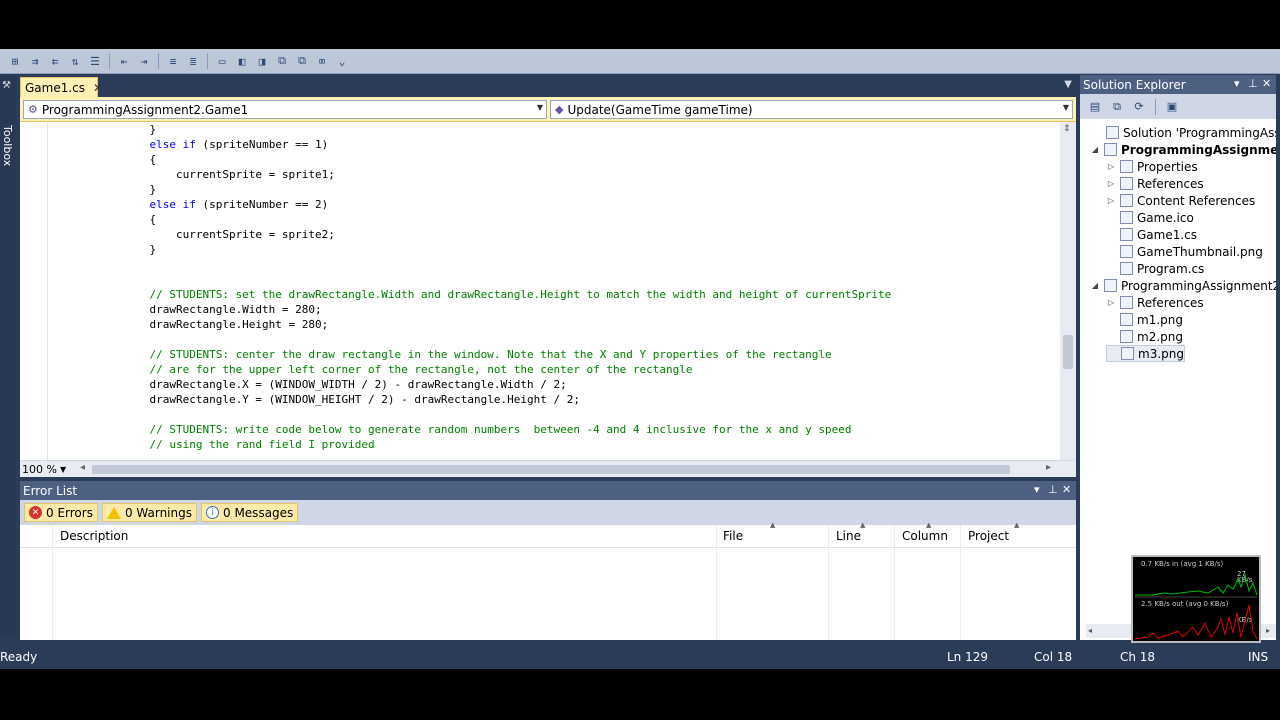 The height and width of the screenshot is (720, 1280). What do you see at coordinates (144, 61) in the screenshot?
I see `indent-right-icon: ⇥` at bounding box center [144, 61].